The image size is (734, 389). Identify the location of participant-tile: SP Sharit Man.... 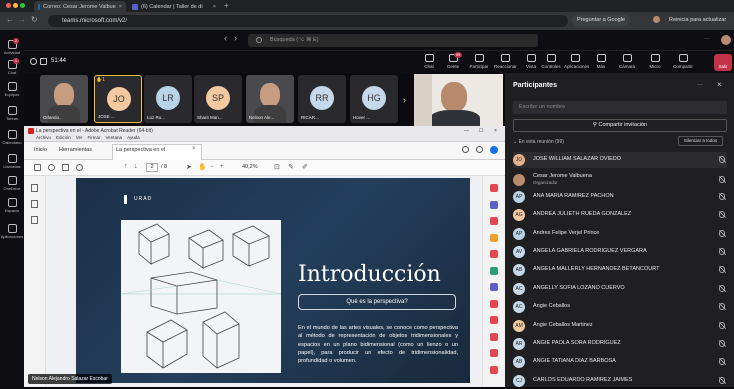
(218, 99).